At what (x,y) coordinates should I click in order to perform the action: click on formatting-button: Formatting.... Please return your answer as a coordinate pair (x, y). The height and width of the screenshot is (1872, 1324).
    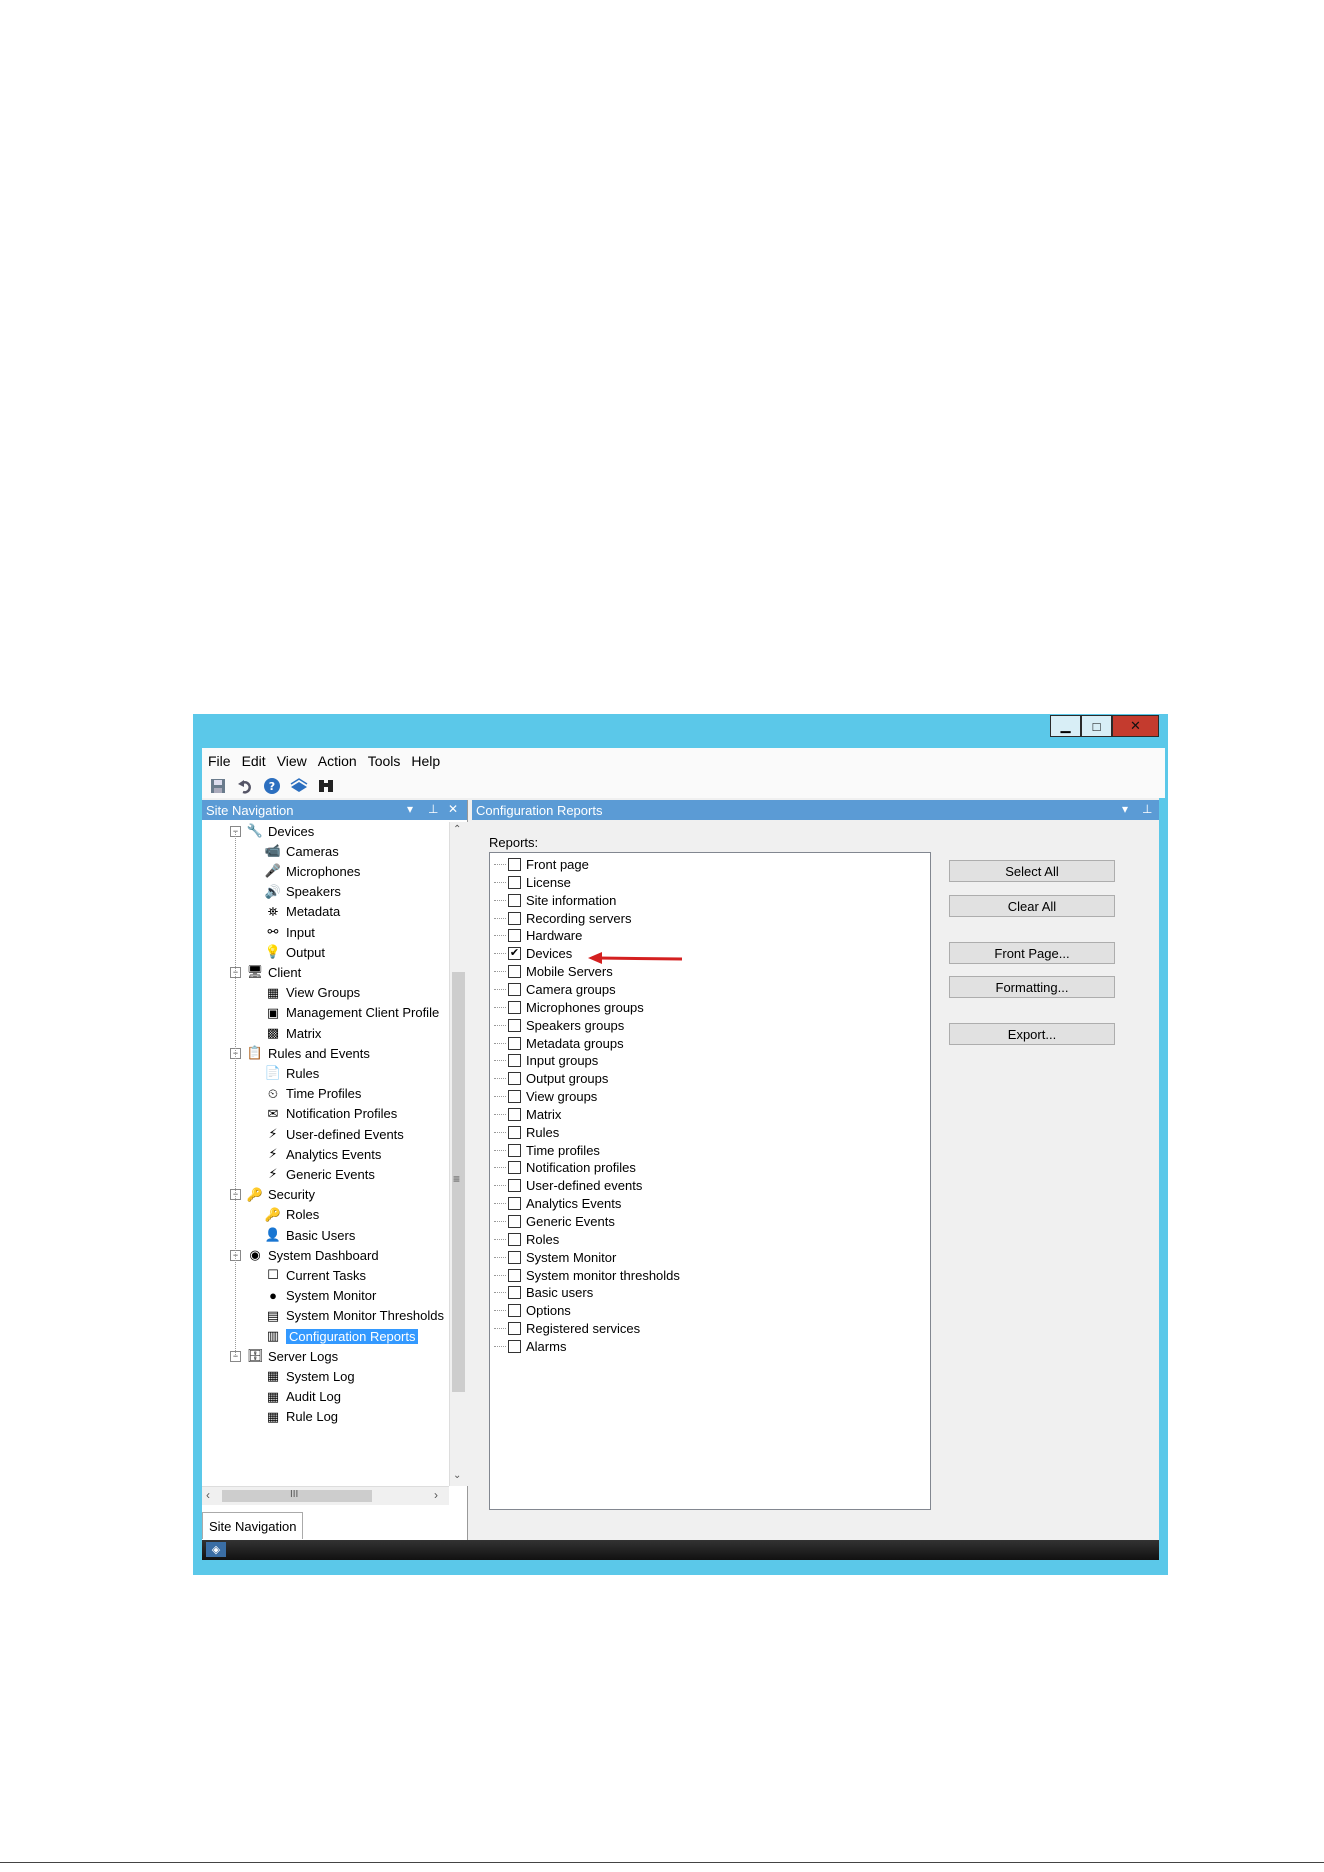
    Looking at the image, I should click on (1032, 987).